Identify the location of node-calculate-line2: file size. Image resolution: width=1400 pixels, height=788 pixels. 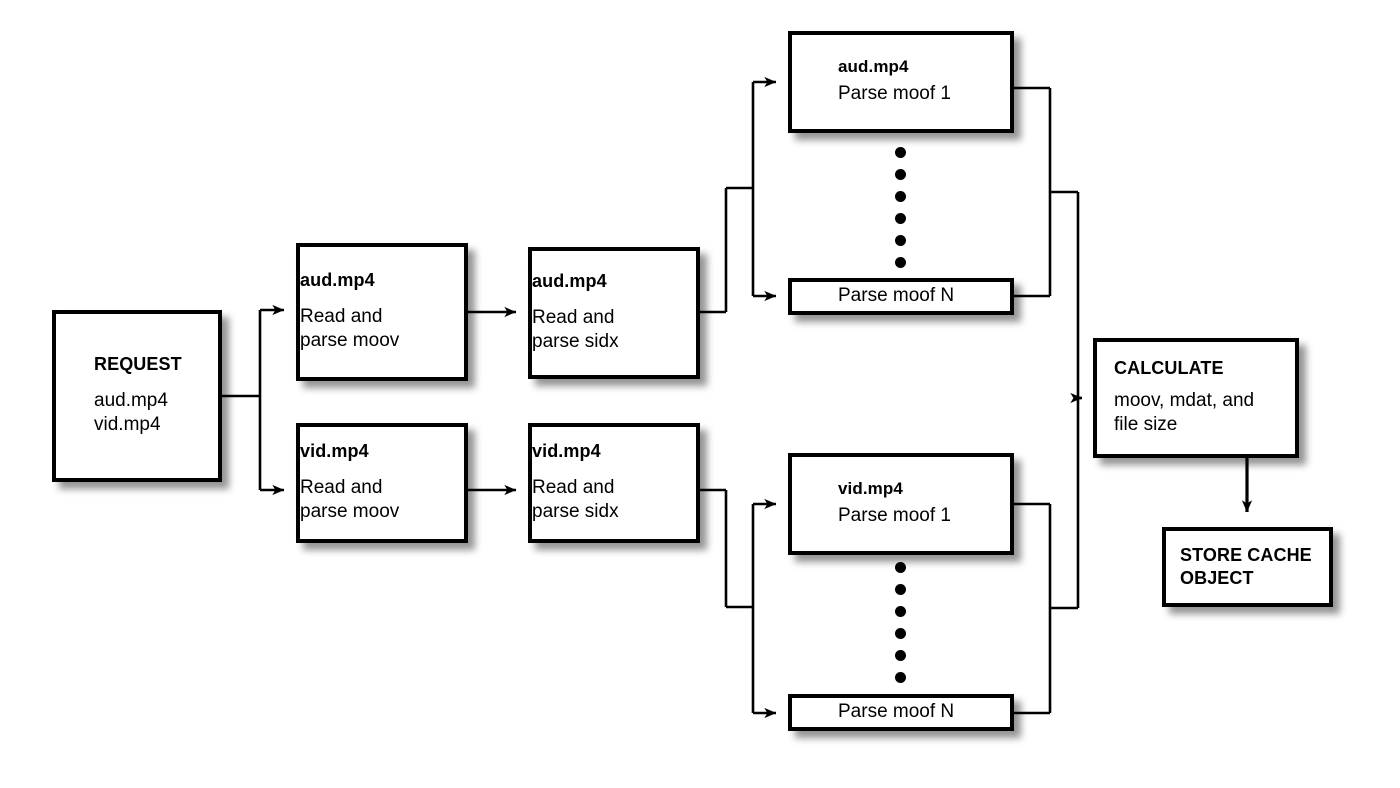
(1146, 425).